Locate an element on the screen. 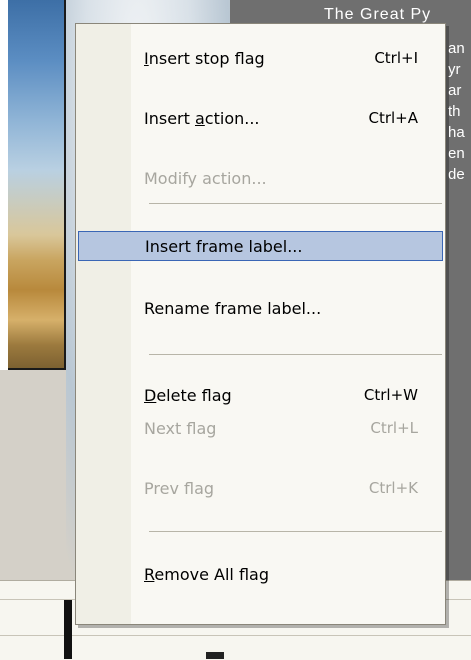 The height and width of the screenshot is (660, 471). canvas-edge is located at coordinates (4, 185).